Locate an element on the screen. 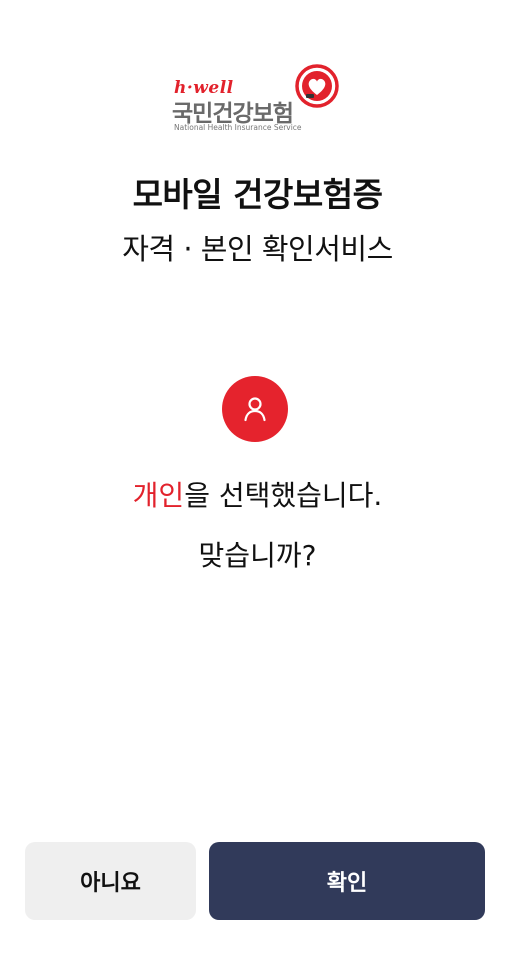 This screenshot has width=515, height=966. heart-badge-icon is located at coordinates (317, 86).